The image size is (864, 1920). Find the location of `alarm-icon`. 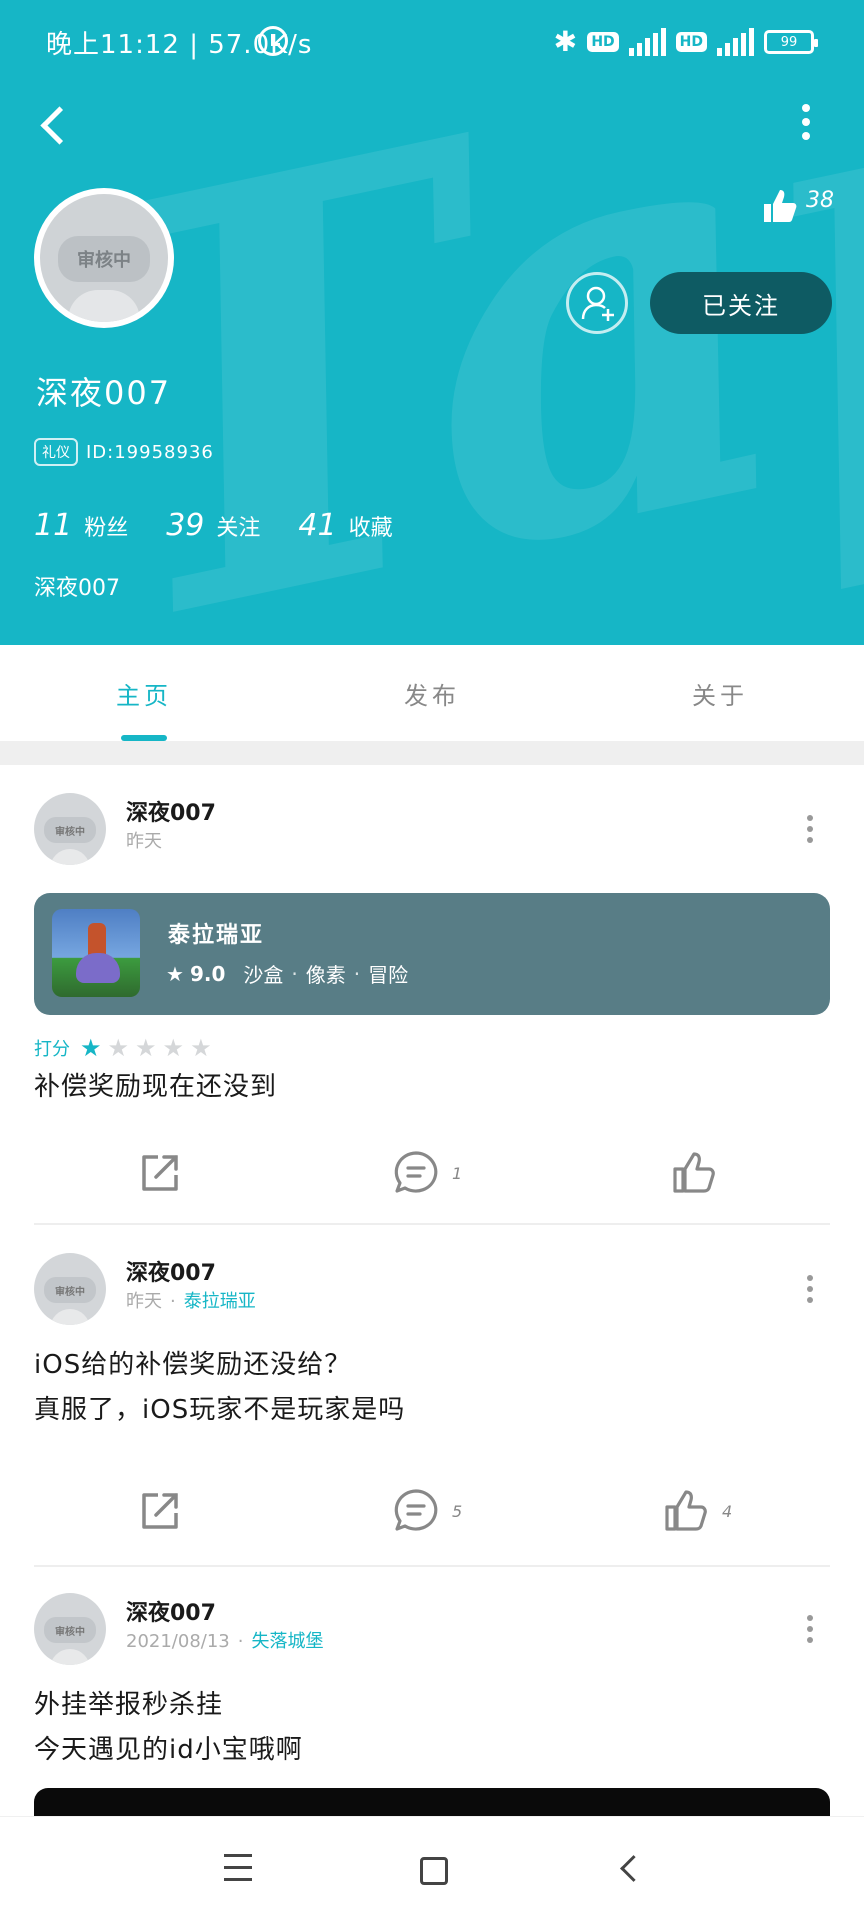

alarm-icon is located at coordinates (273, 41).